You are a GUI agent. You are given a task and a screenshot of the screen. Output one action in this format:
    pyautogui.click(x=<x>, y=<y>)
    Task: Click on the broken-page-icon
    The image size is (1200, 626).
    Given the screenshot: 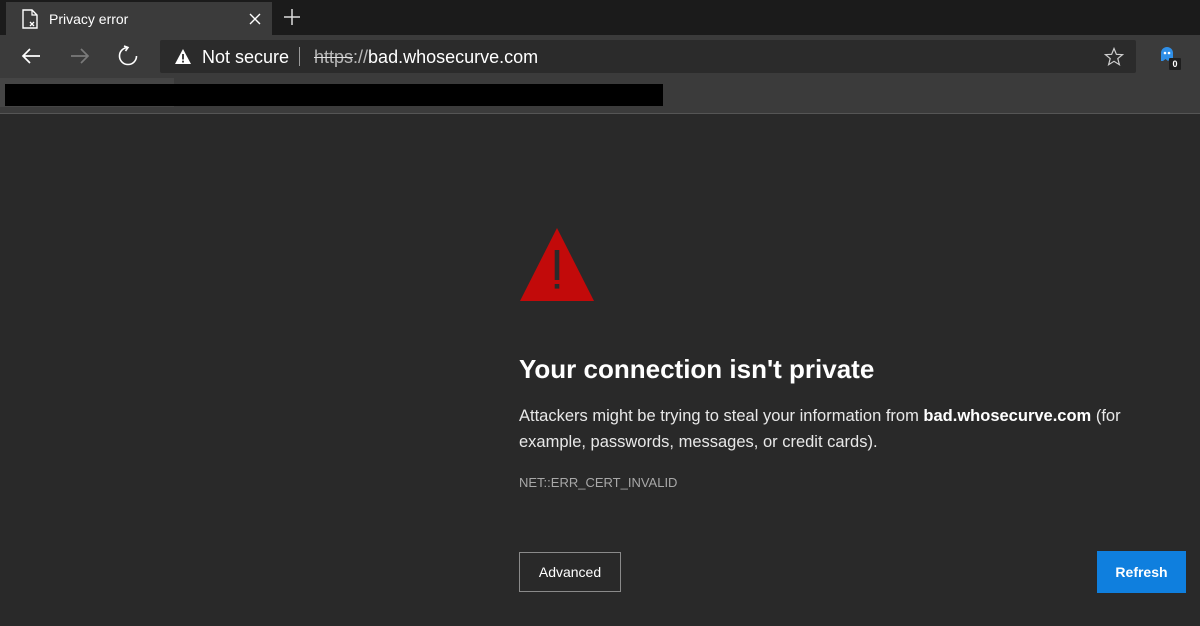 What is the action you would take?
    pyautogui.click(x=30, y=19)
    